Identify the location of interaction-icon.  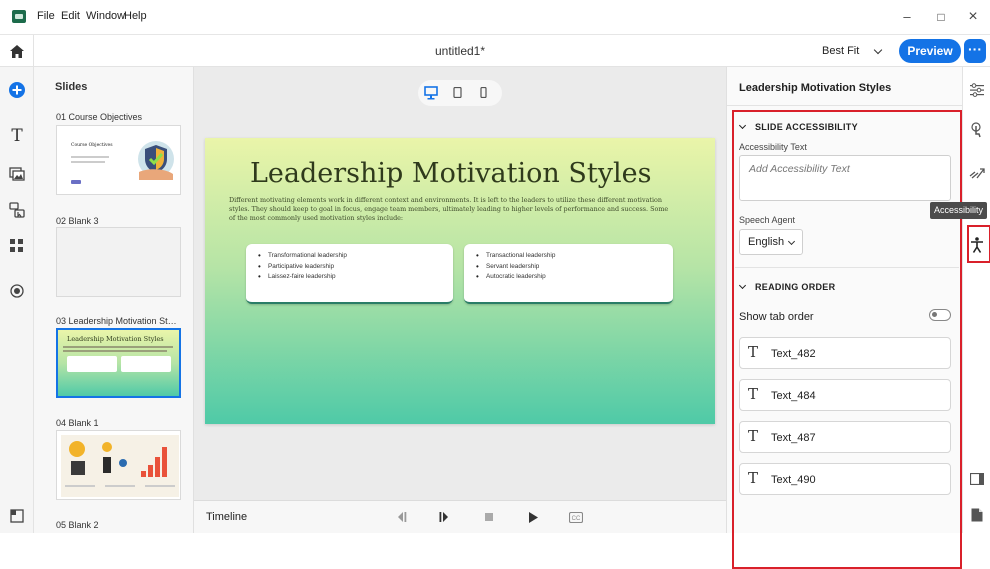
(17, 210).